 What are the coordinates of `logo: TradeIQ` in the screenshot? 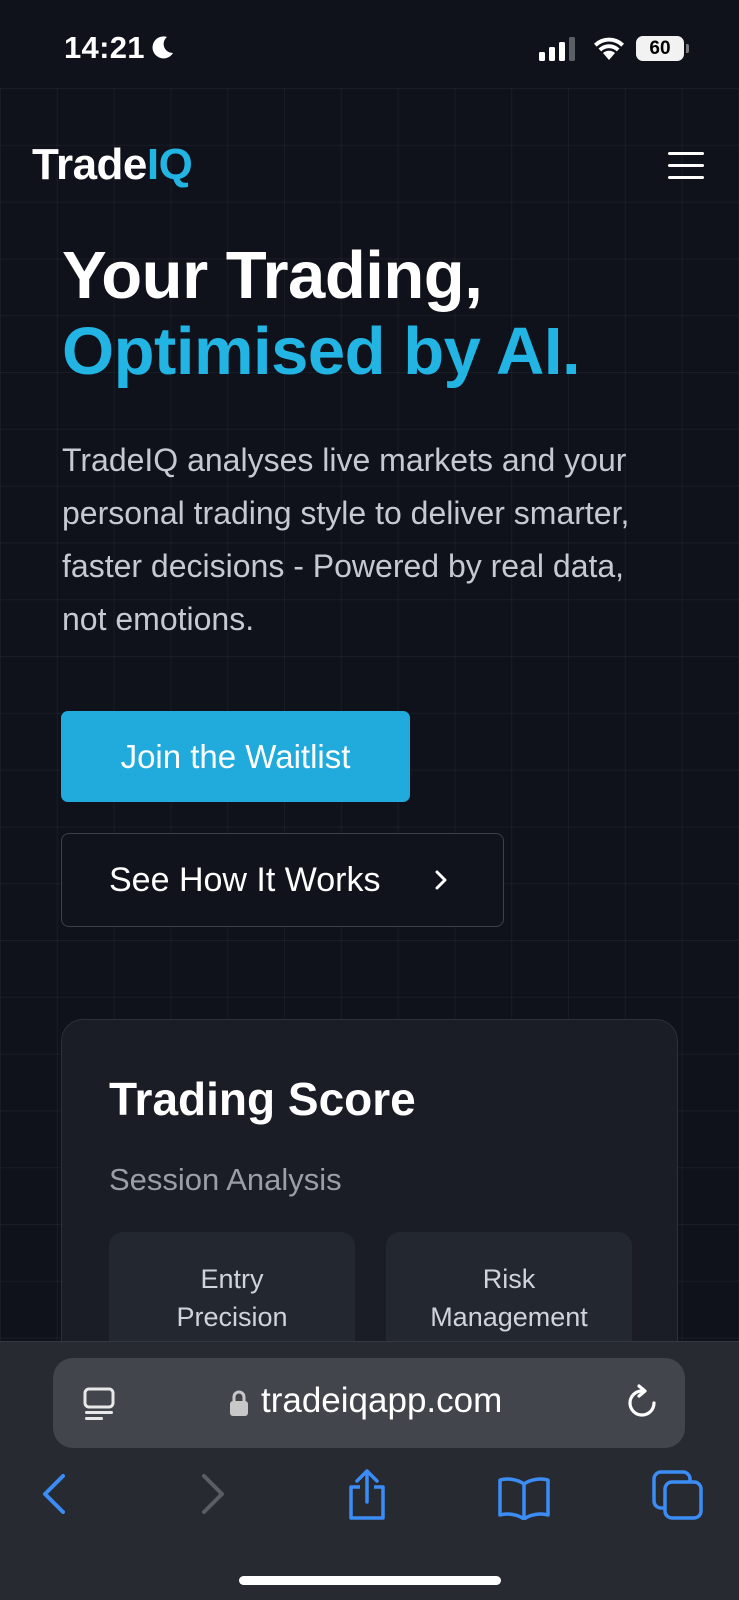 It's located at (112, 165).